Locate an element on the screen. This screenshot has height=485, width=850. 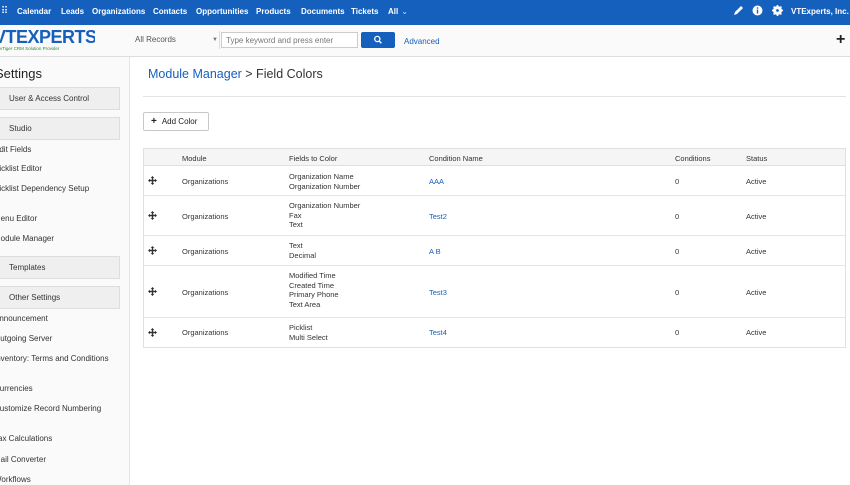
nav-leads: Leads is located at coordinates (72, 11).